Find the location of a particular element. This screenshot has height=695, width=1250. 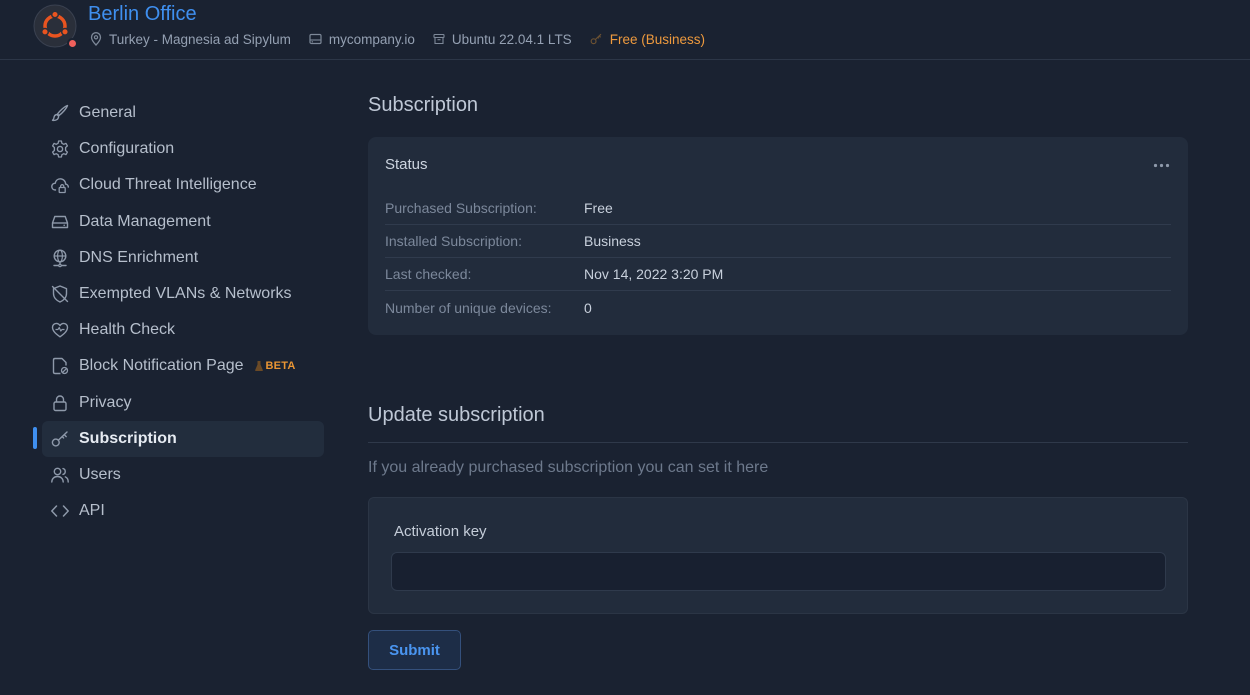

sidebar-item-label: Data Management is located at coordinates (145, 221).